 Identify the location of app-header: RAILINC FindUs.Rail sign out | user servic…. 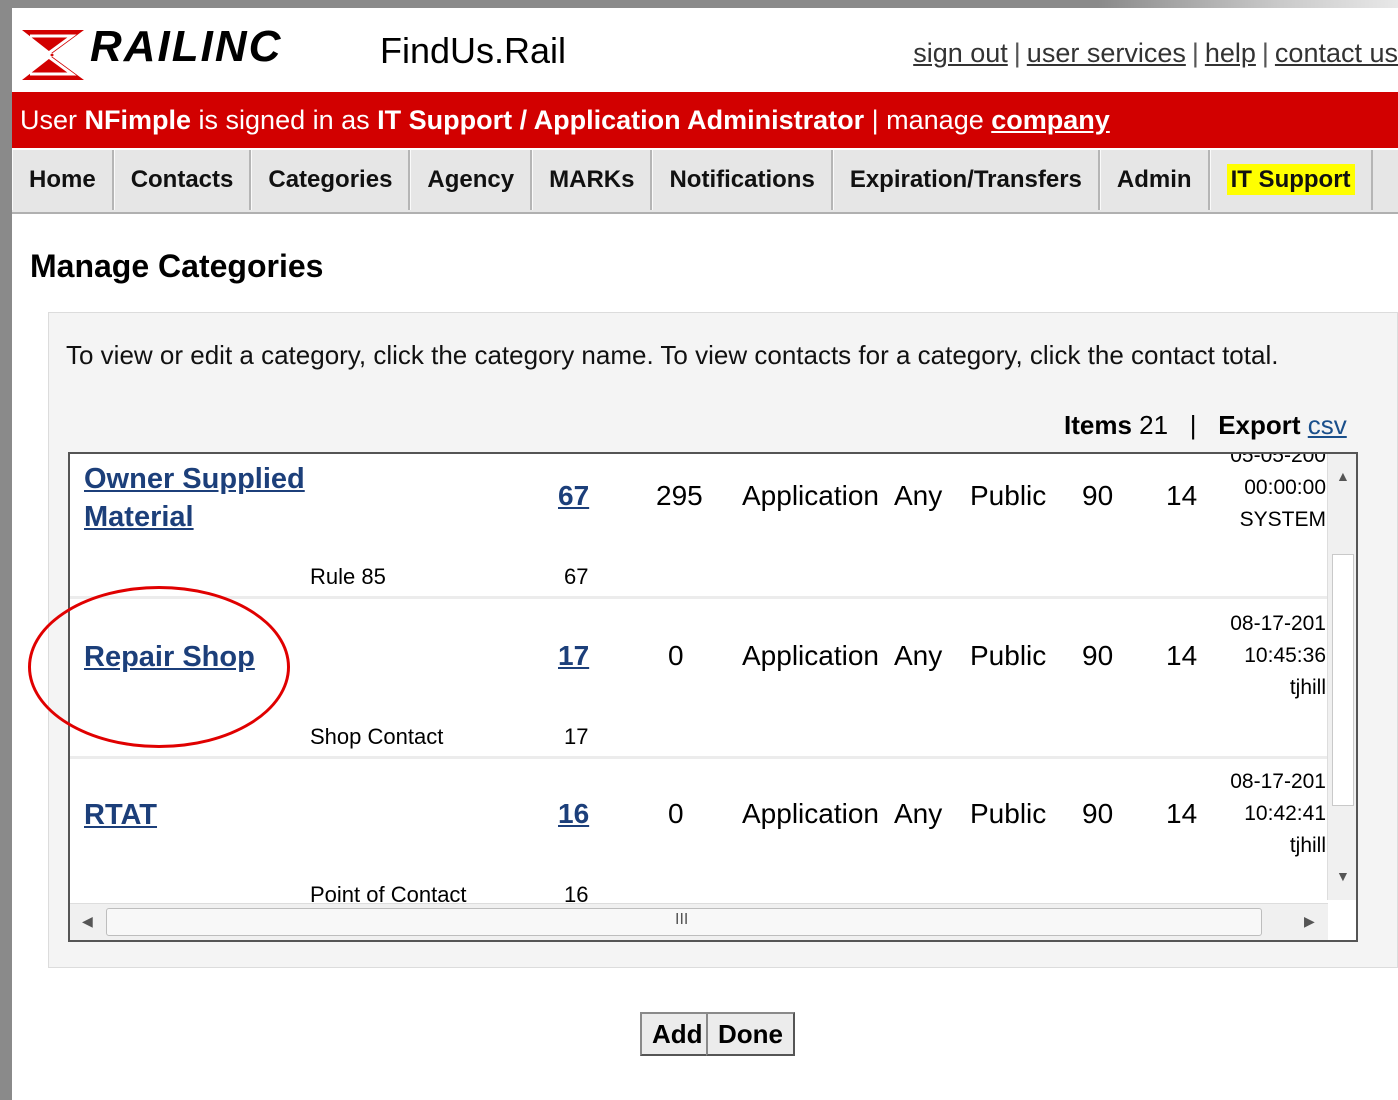
(705, 49).